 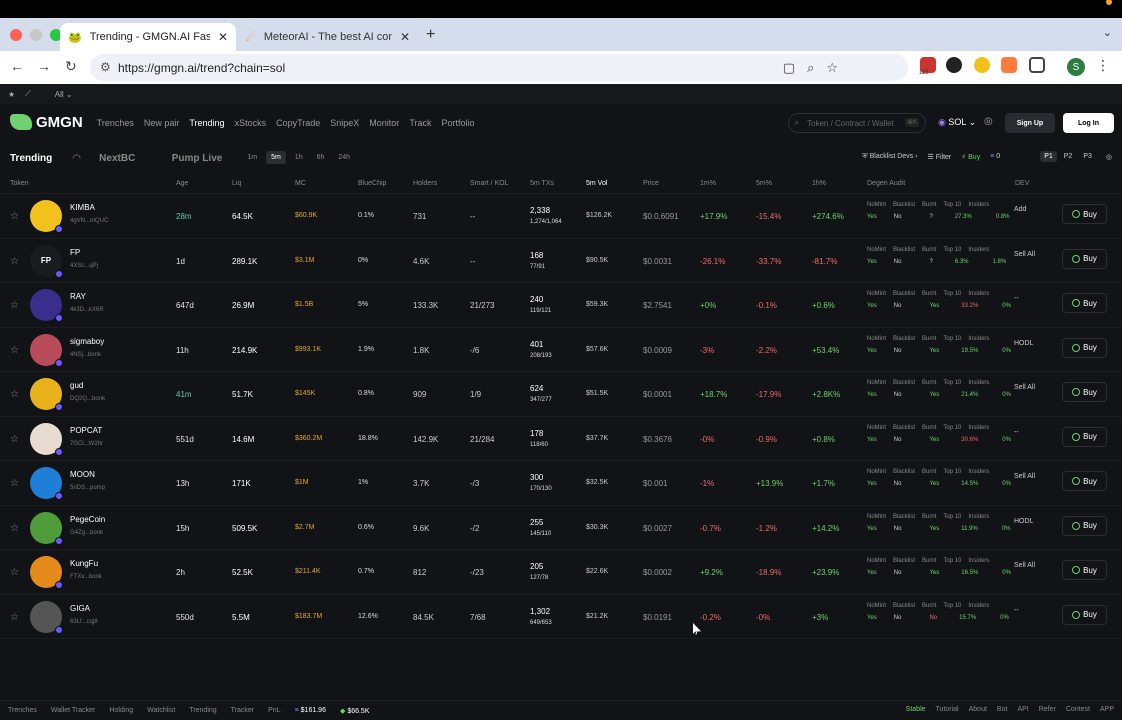 I want to click on quick-buy-button: ⚡ Buy, so click(x=970, y=157).